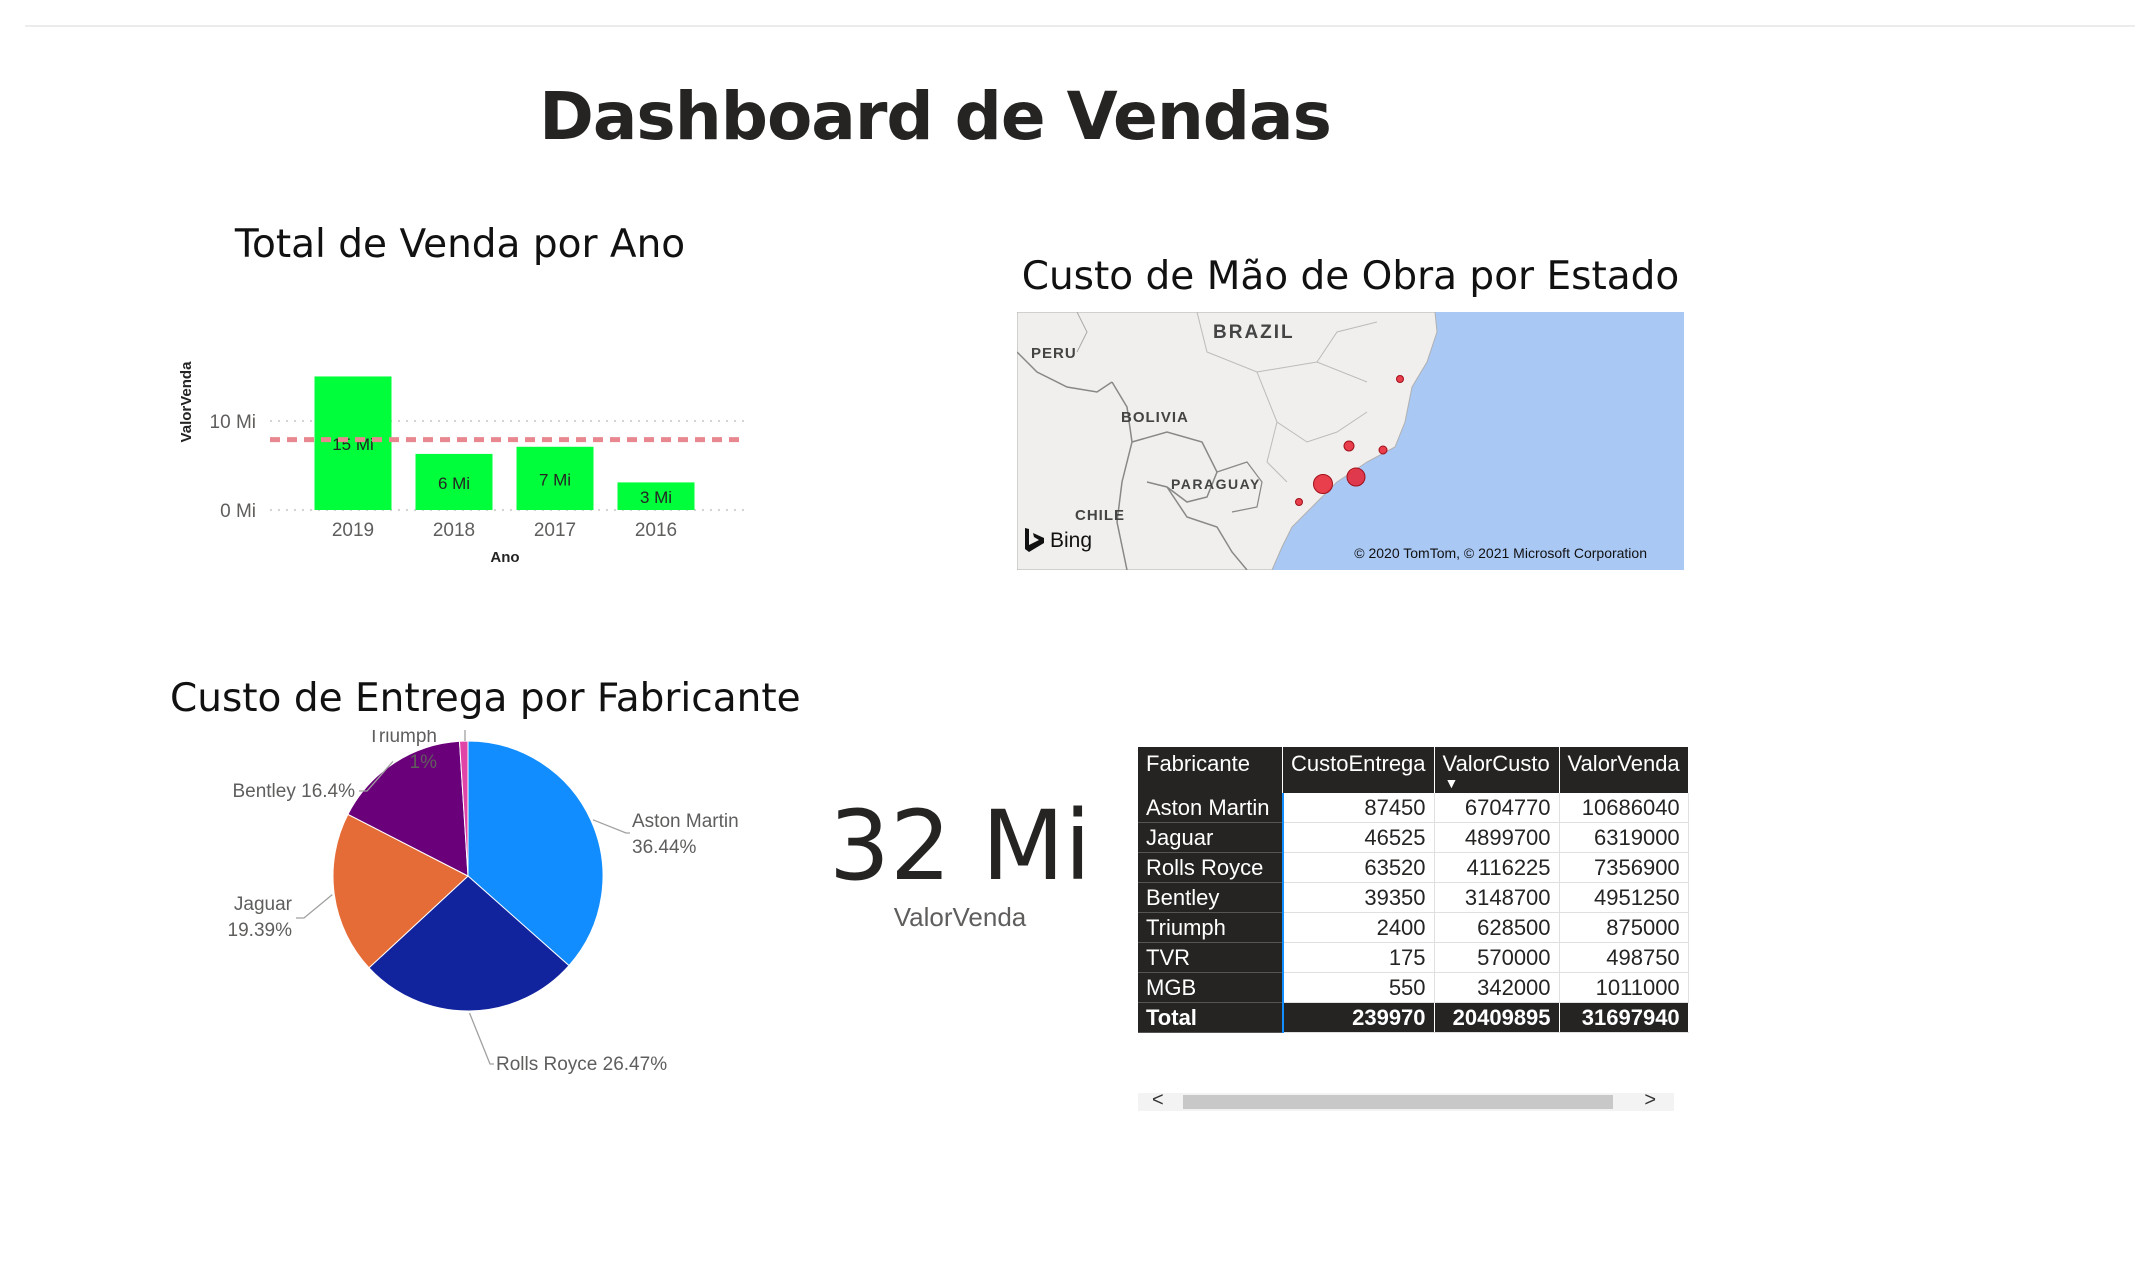 This screenshot has height=1275, width=2150. I want to click on card-value: 32 Mi, so click(960, 846).